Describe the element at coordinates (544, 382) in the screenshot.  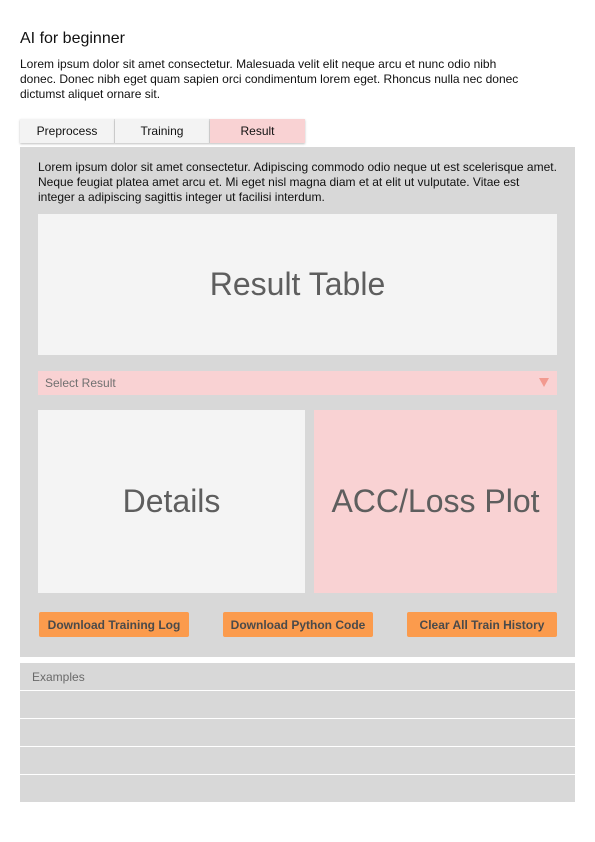
I see `dropdown-arrow-icon` at that location.